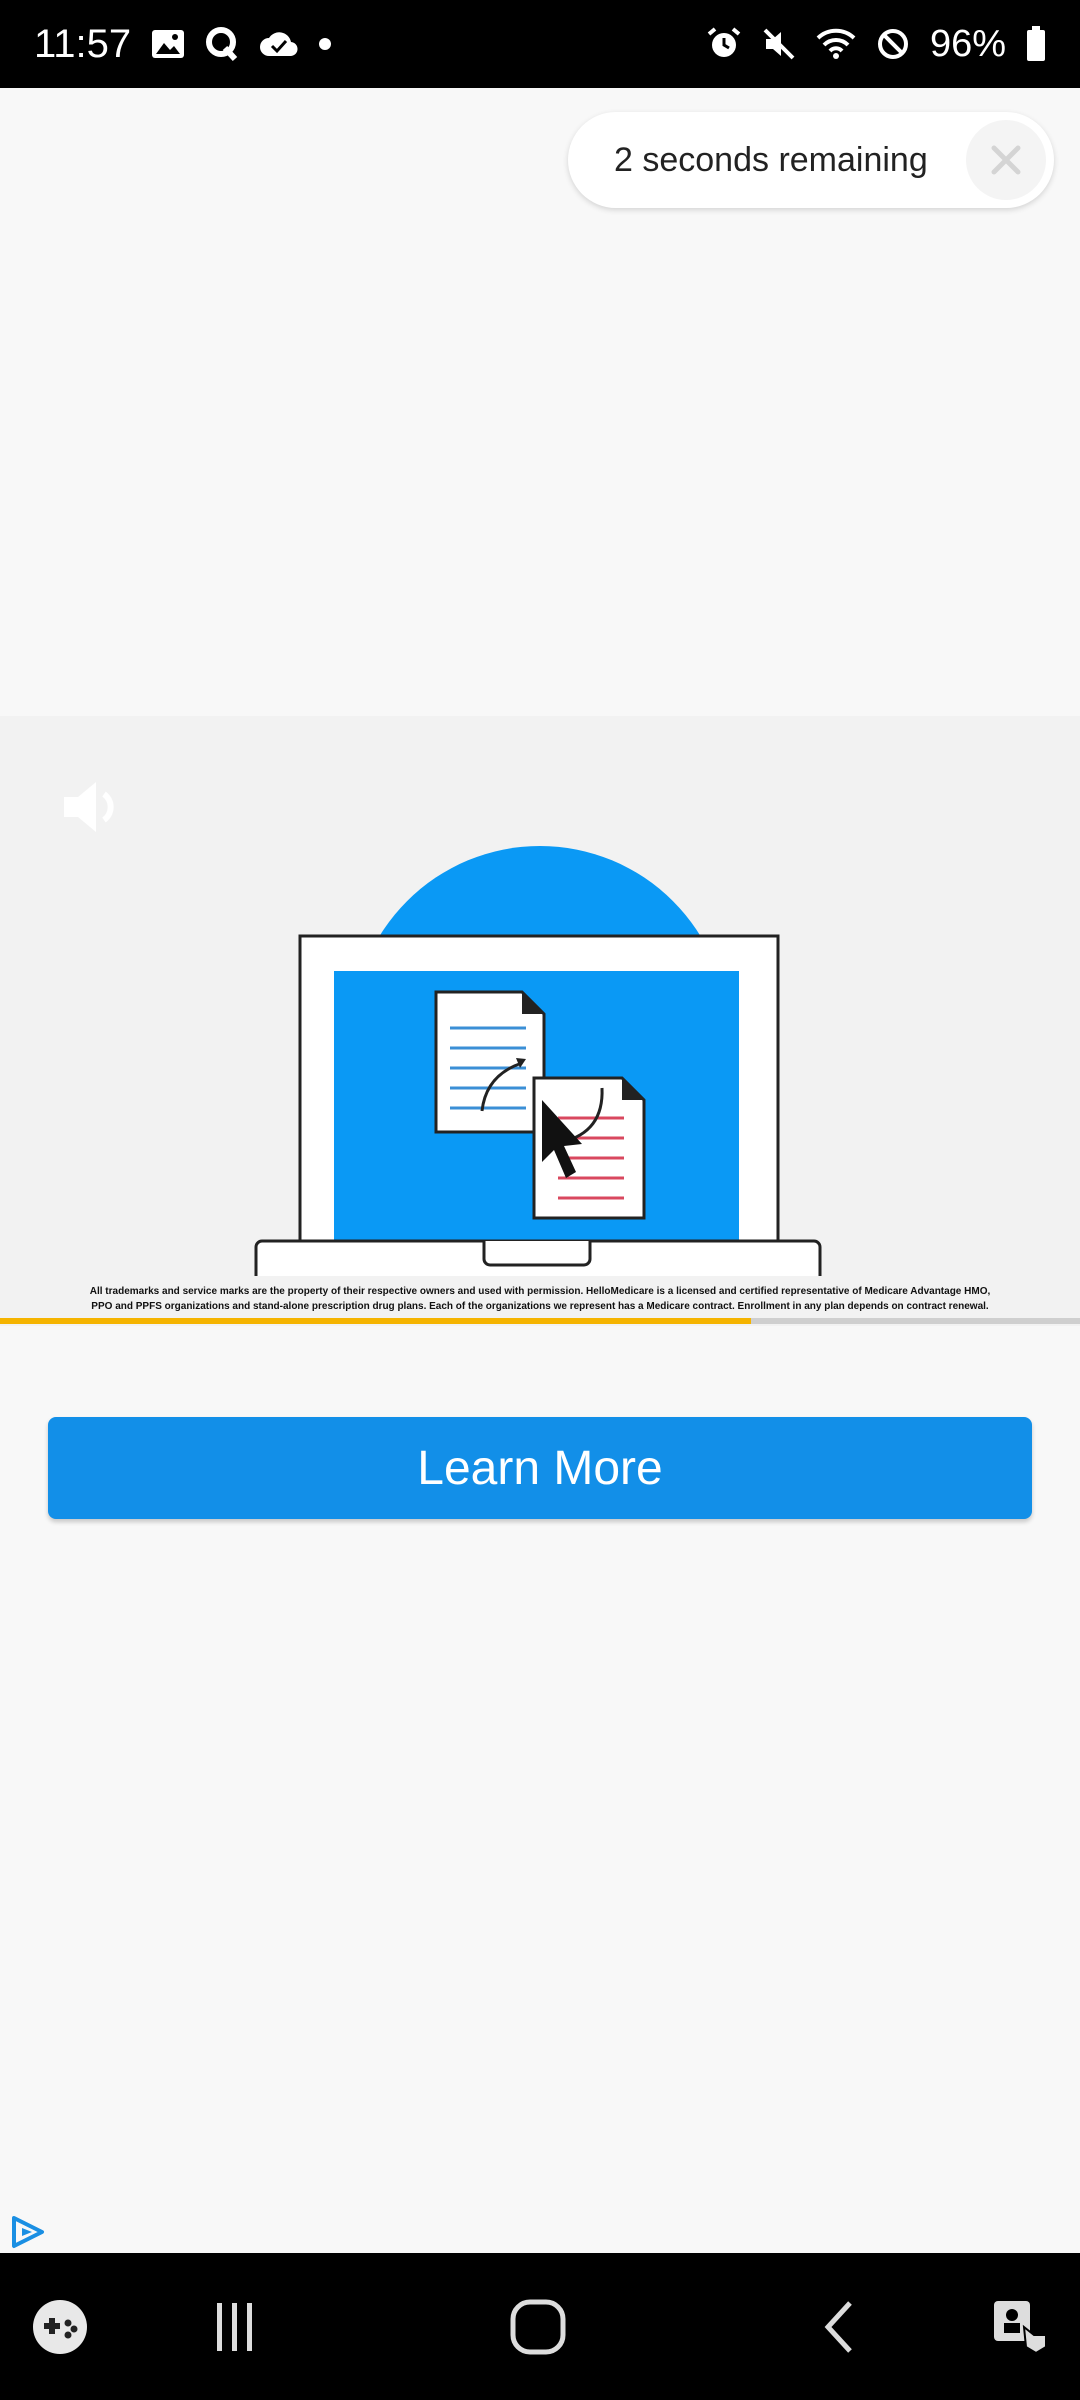 The width and height of the screenshot is (1080, 2400). Describe the element at coordinates (83, 43) in the screenshot. I see `status-time: 11:57` at that location.